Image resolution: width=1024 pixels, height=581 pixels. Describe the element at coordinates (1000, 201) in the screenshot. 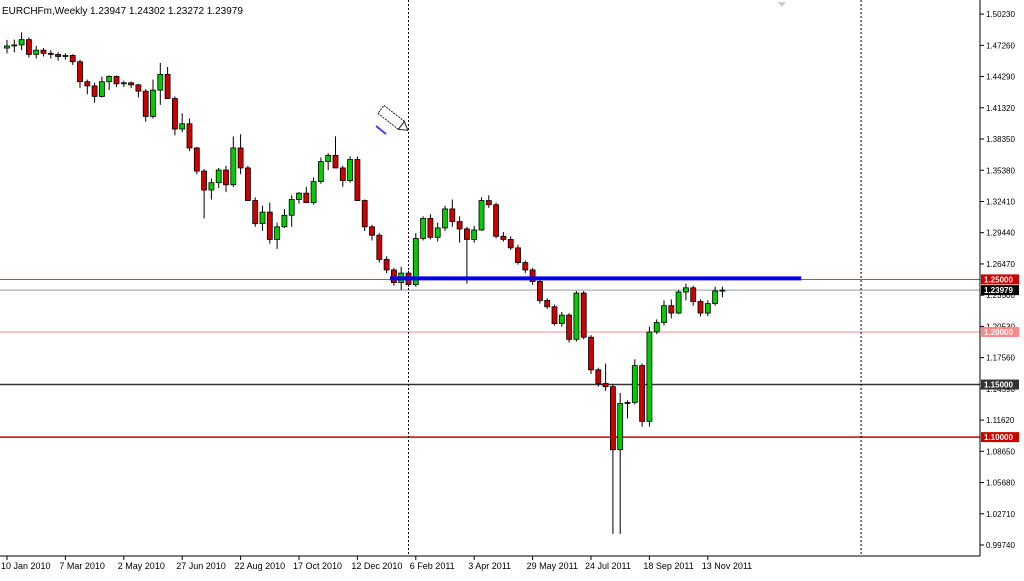

I see `y-tick-label: 1.32410` at that location.